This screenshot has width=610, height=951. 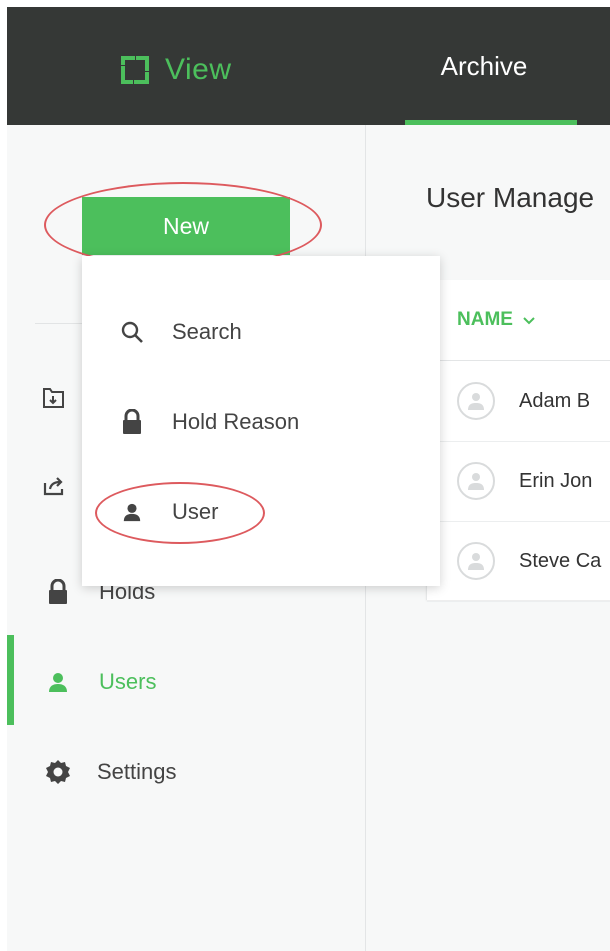 What do you see at coordinates (236, 421) in the screenshot?
I see `menu-item-label: Hold Reason` at bounding box center [236, 421].